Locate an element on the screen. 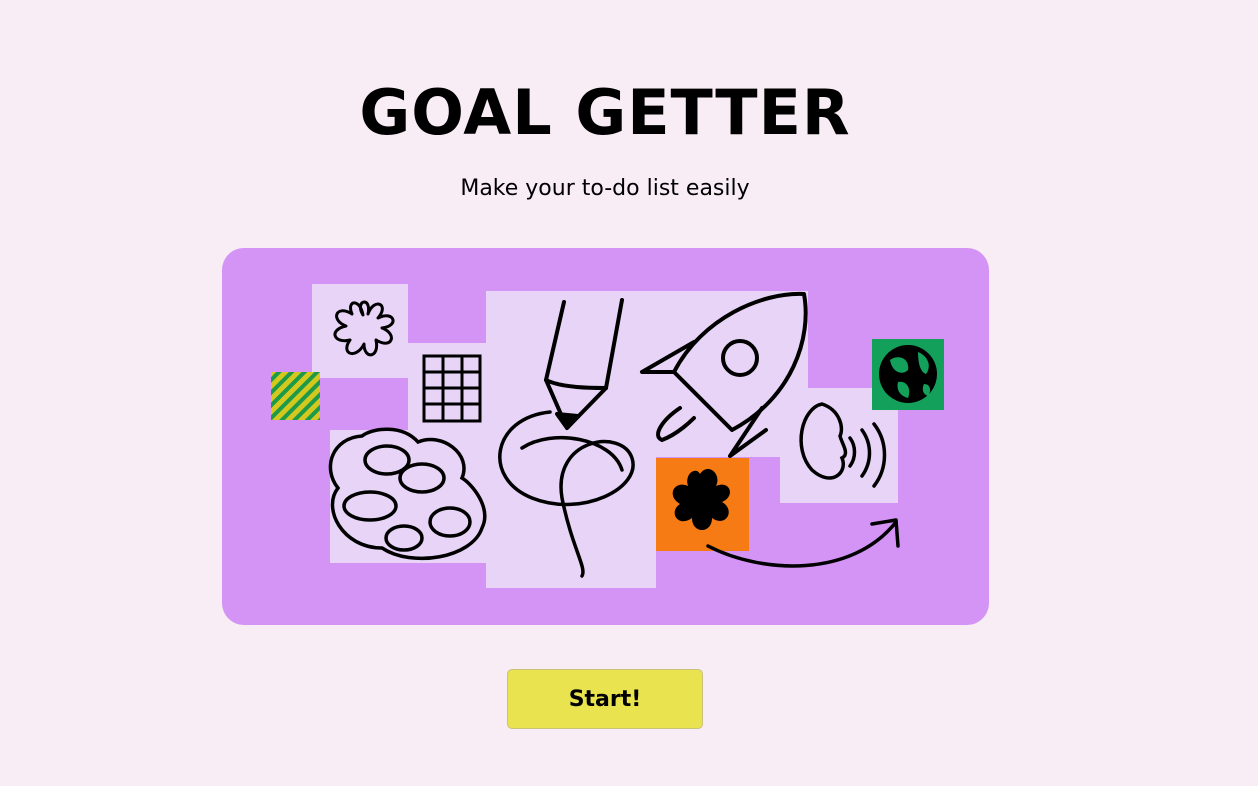 The image size is (1258, 786). start-button: Start! is located at coordinates (605, 699).